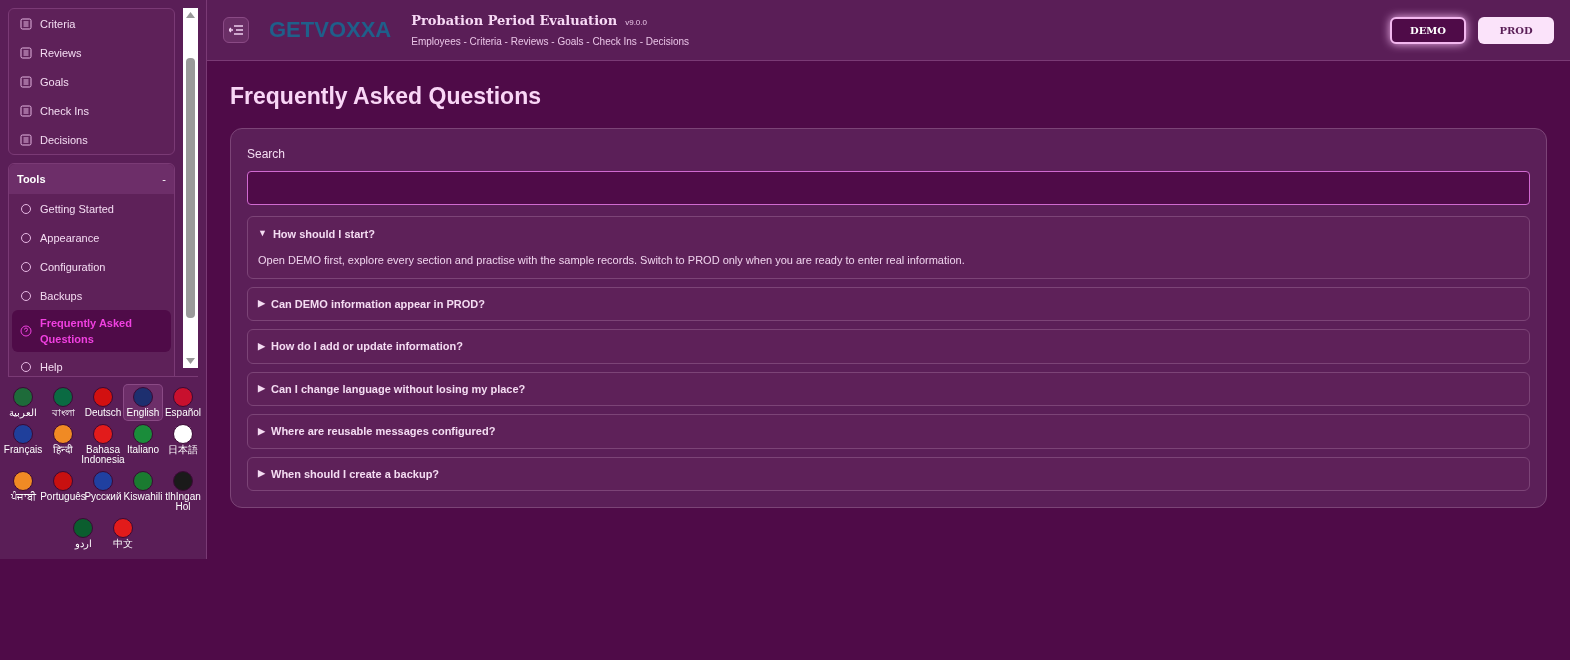  I want to click on sidebar-item: Reviews, so click(91, 52).